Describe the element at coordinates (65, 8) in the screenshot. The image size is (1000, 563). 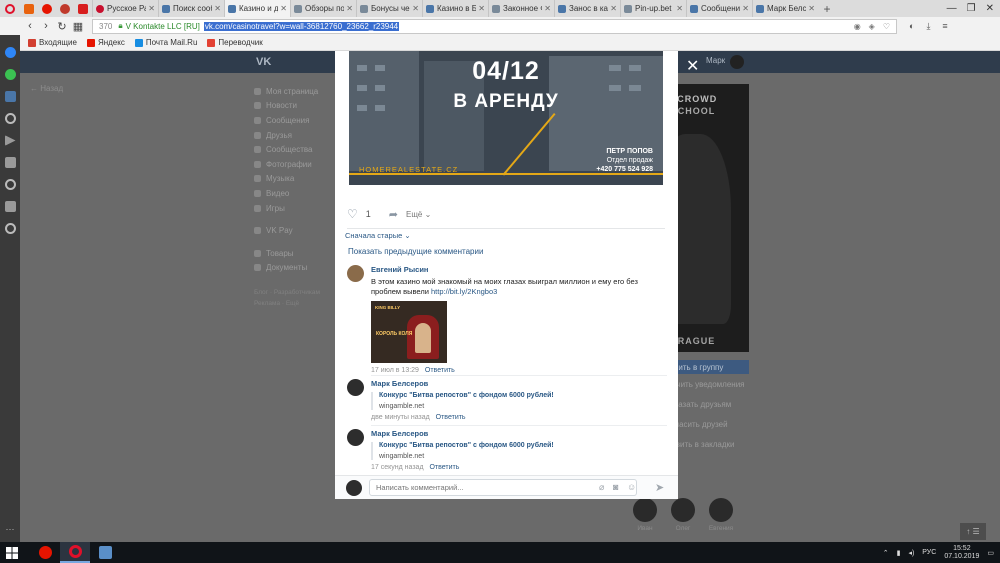
I see `pinned-tab-gift` at that location.